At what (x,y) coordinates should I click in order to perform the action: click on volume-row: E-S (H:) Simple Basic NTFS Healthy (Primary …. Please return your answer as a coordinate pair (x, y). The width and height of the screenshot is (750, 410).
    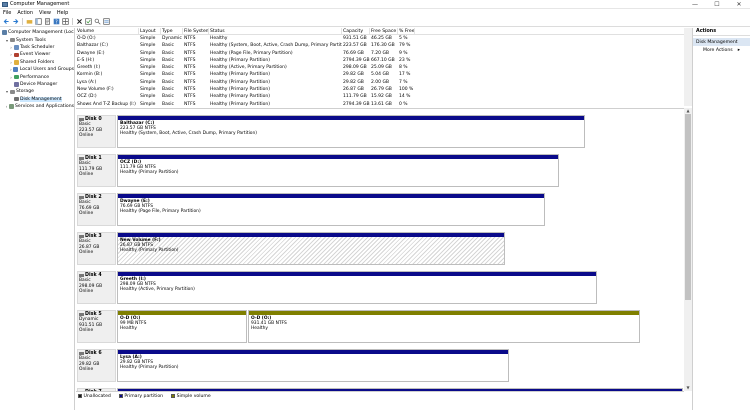
    Looking at the image, I should click on (384, 60).